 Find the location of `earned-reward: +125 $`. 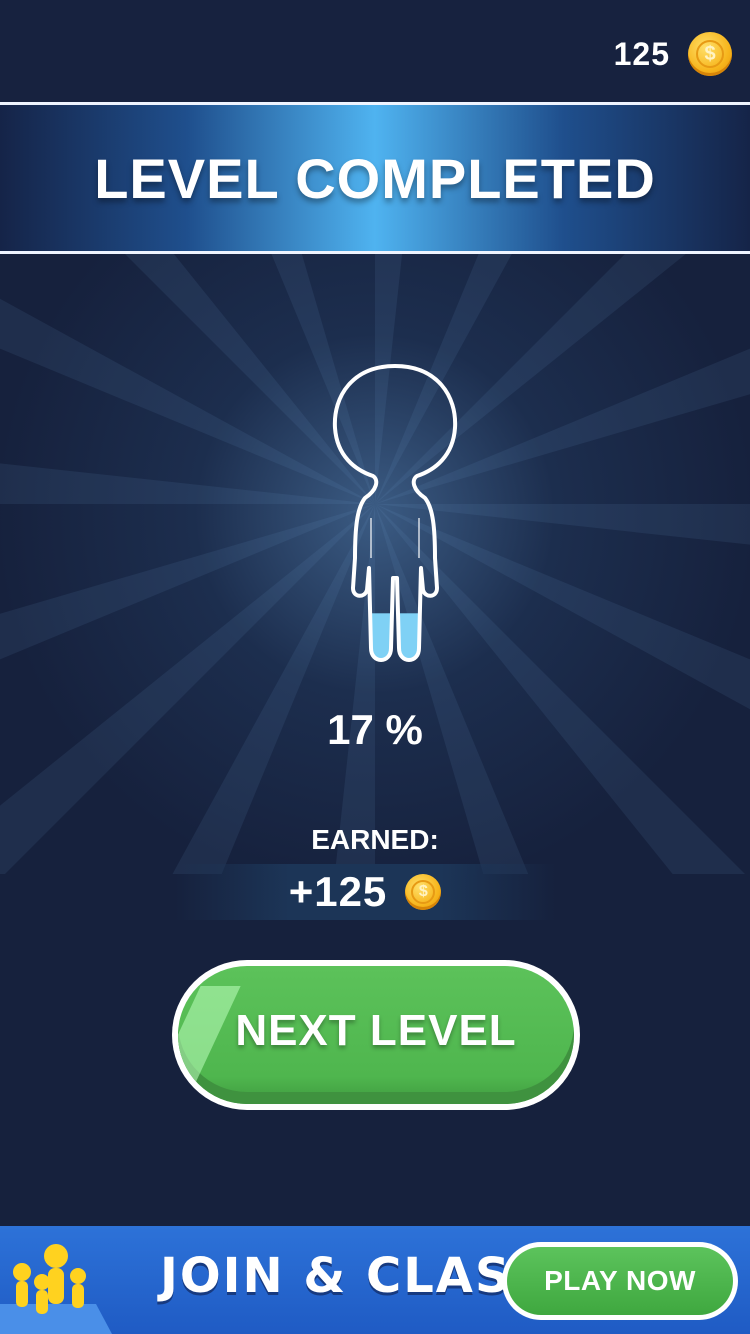

earned-reward: +125 $ is located at coordinates (365, 892).